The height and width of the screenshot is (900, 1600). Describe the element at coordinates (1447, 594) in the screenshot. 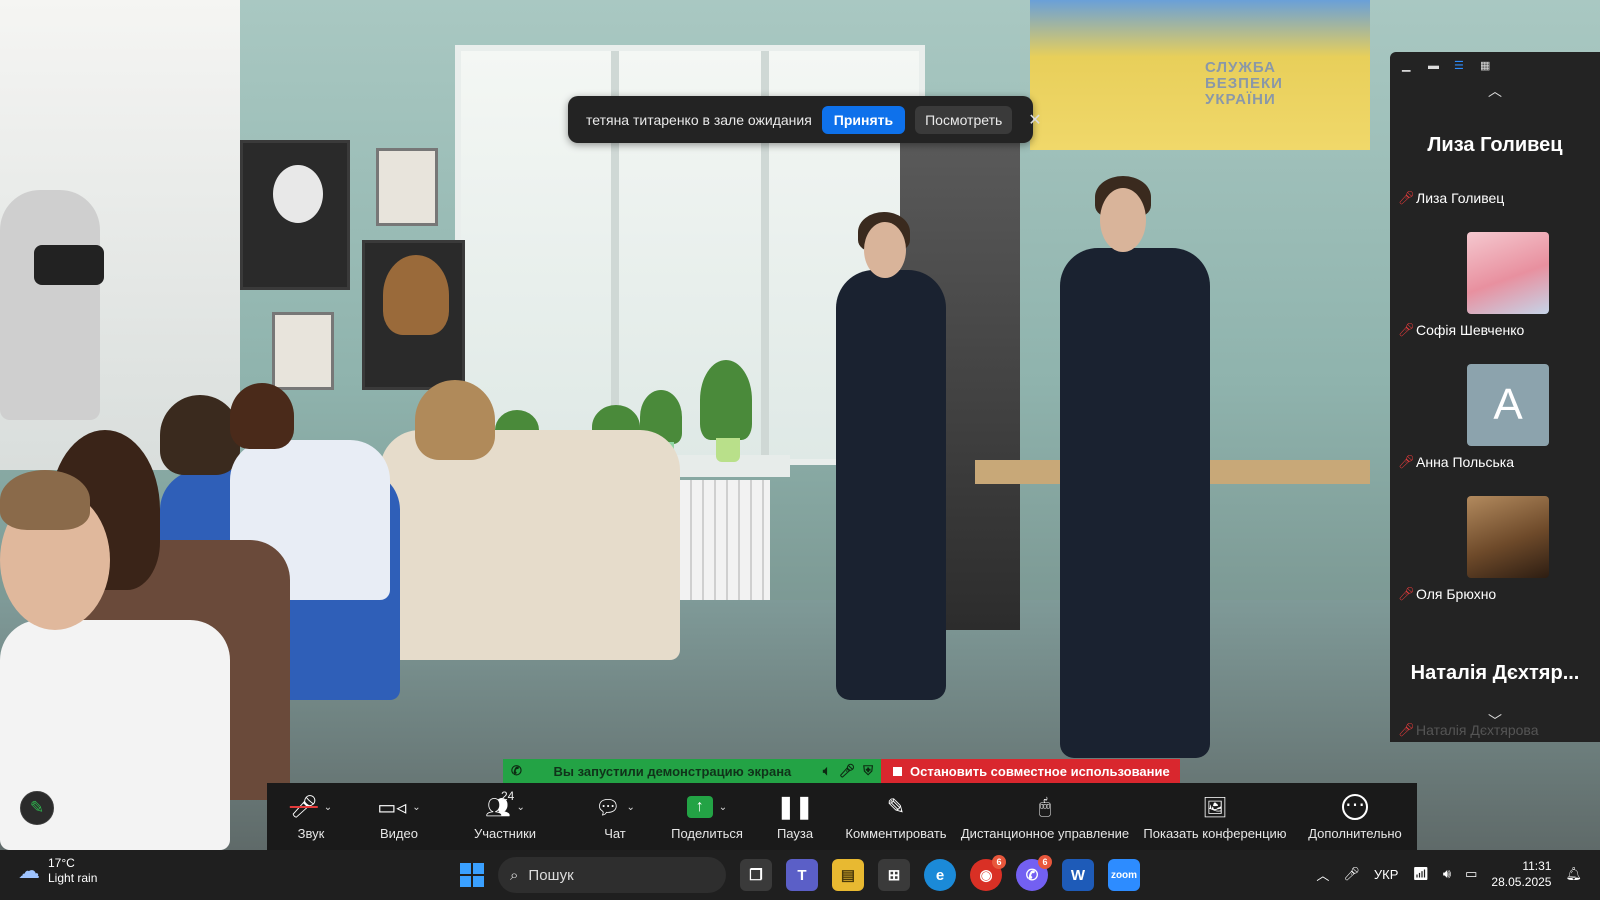

I see `participant-label: 🎤︎ Оля Брюхно` at that location.